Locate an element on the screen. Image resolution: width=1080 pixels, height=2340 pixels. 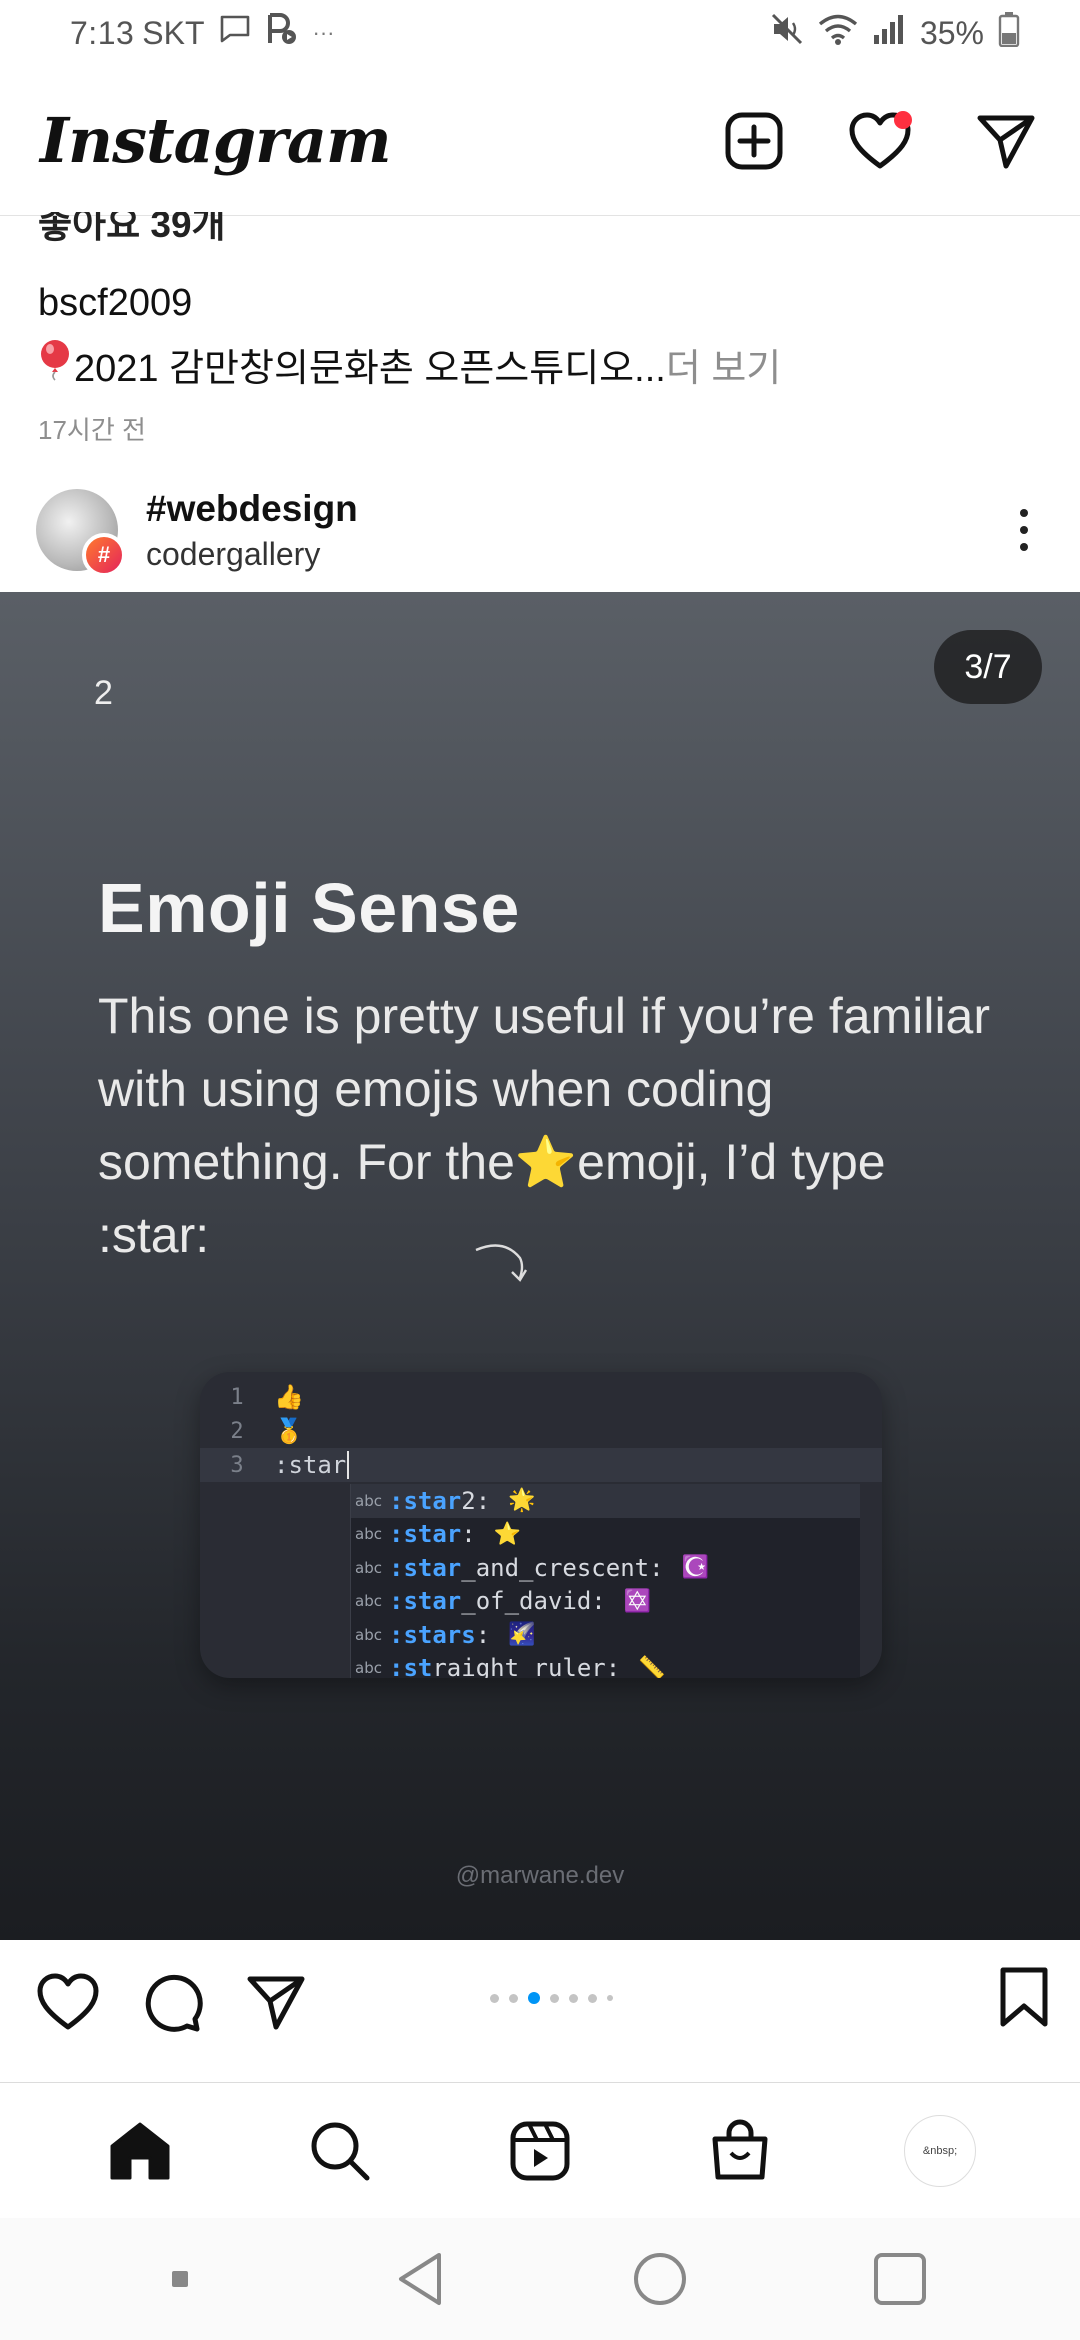
suggestion-item: abc :star _of_david: ✡️ is located at coordinates (605, 1602).